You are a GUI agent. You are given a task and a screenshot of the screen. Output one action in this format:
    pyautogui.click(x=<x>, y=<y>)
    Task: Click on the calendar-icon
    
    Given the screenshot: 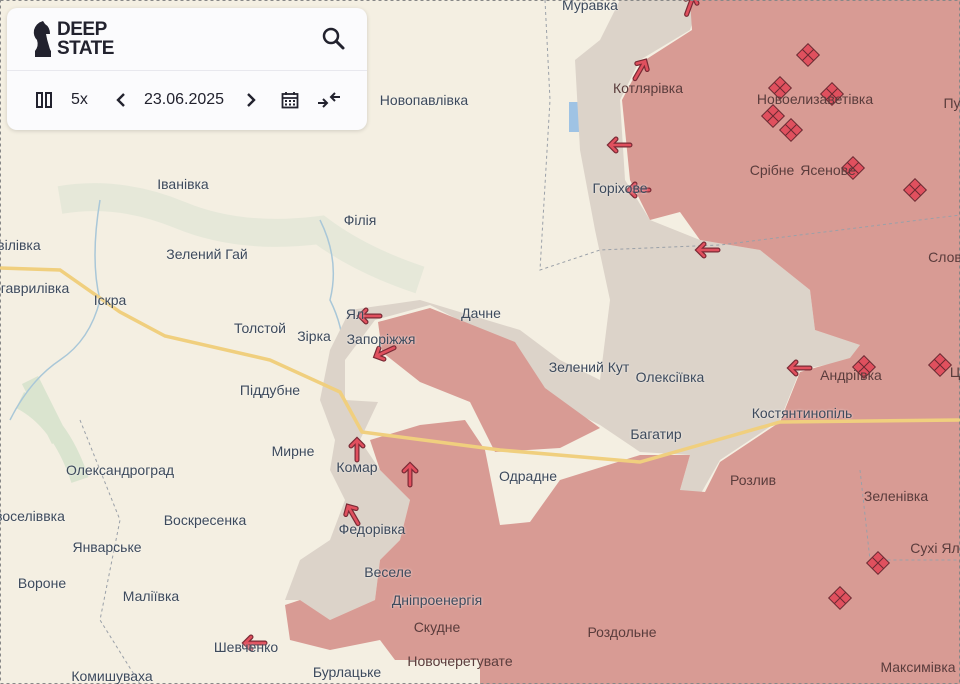 What is the action you would take?
    pyautogui.click(x=290, y=100)
    